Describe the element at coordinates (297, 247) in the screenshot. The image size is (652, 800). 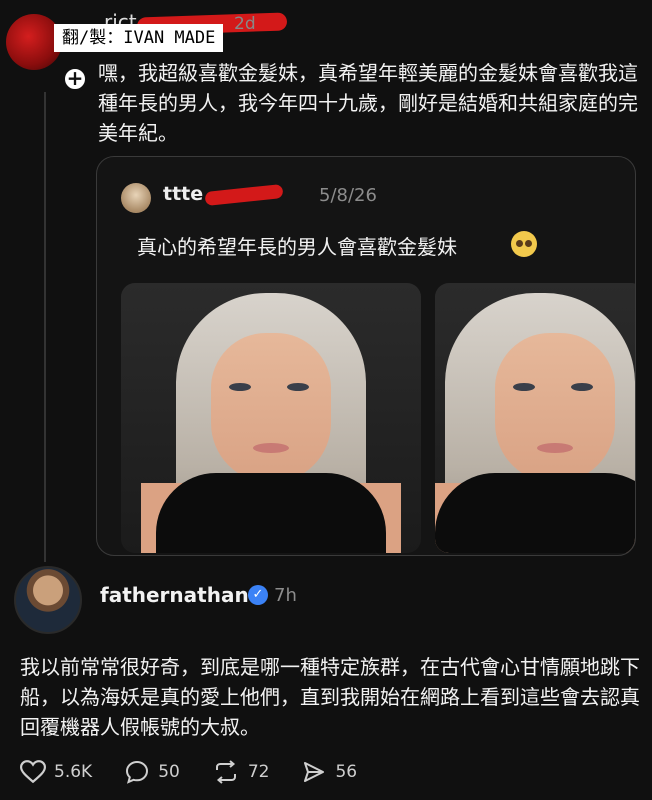
I see `quoted-text: 真心的希望年長的男人會喜歡金髮妹` at that location.